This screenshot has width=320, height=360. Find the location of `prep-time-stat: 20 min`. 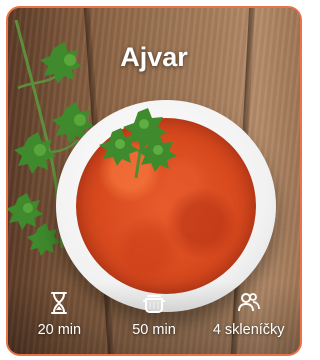

prep-time-stat: 20 min is located at coordinates (59, 314).